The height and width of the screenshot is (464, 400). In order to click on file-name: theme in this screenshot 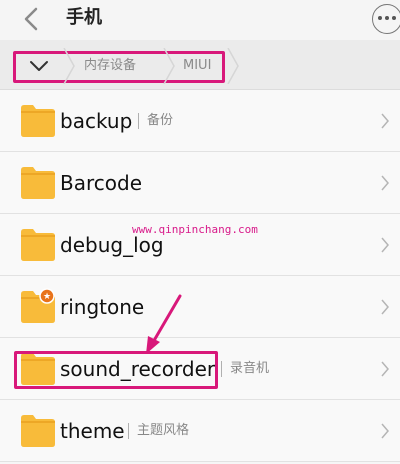, I will do `click(92, 431)`.